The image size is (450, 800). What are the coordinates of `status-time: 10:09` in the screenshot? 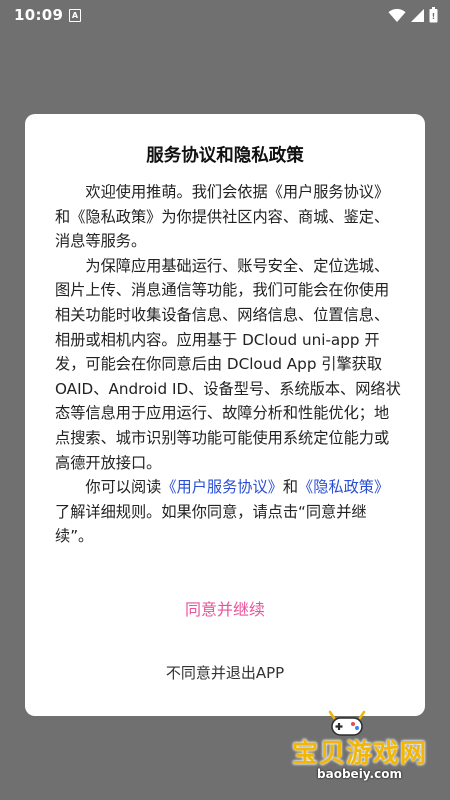 It's located at (39, 15).